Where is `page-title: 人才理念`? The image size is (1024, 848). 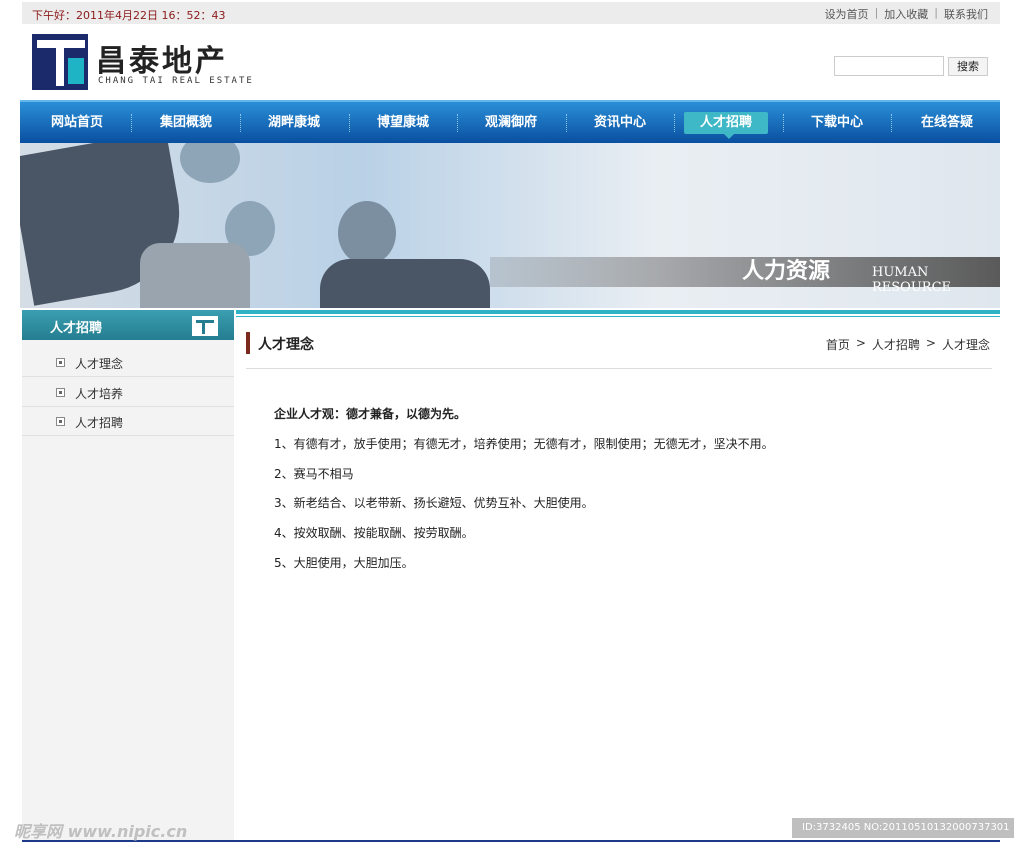 page-title: 人才理念 is located at coordinates (286, 345).